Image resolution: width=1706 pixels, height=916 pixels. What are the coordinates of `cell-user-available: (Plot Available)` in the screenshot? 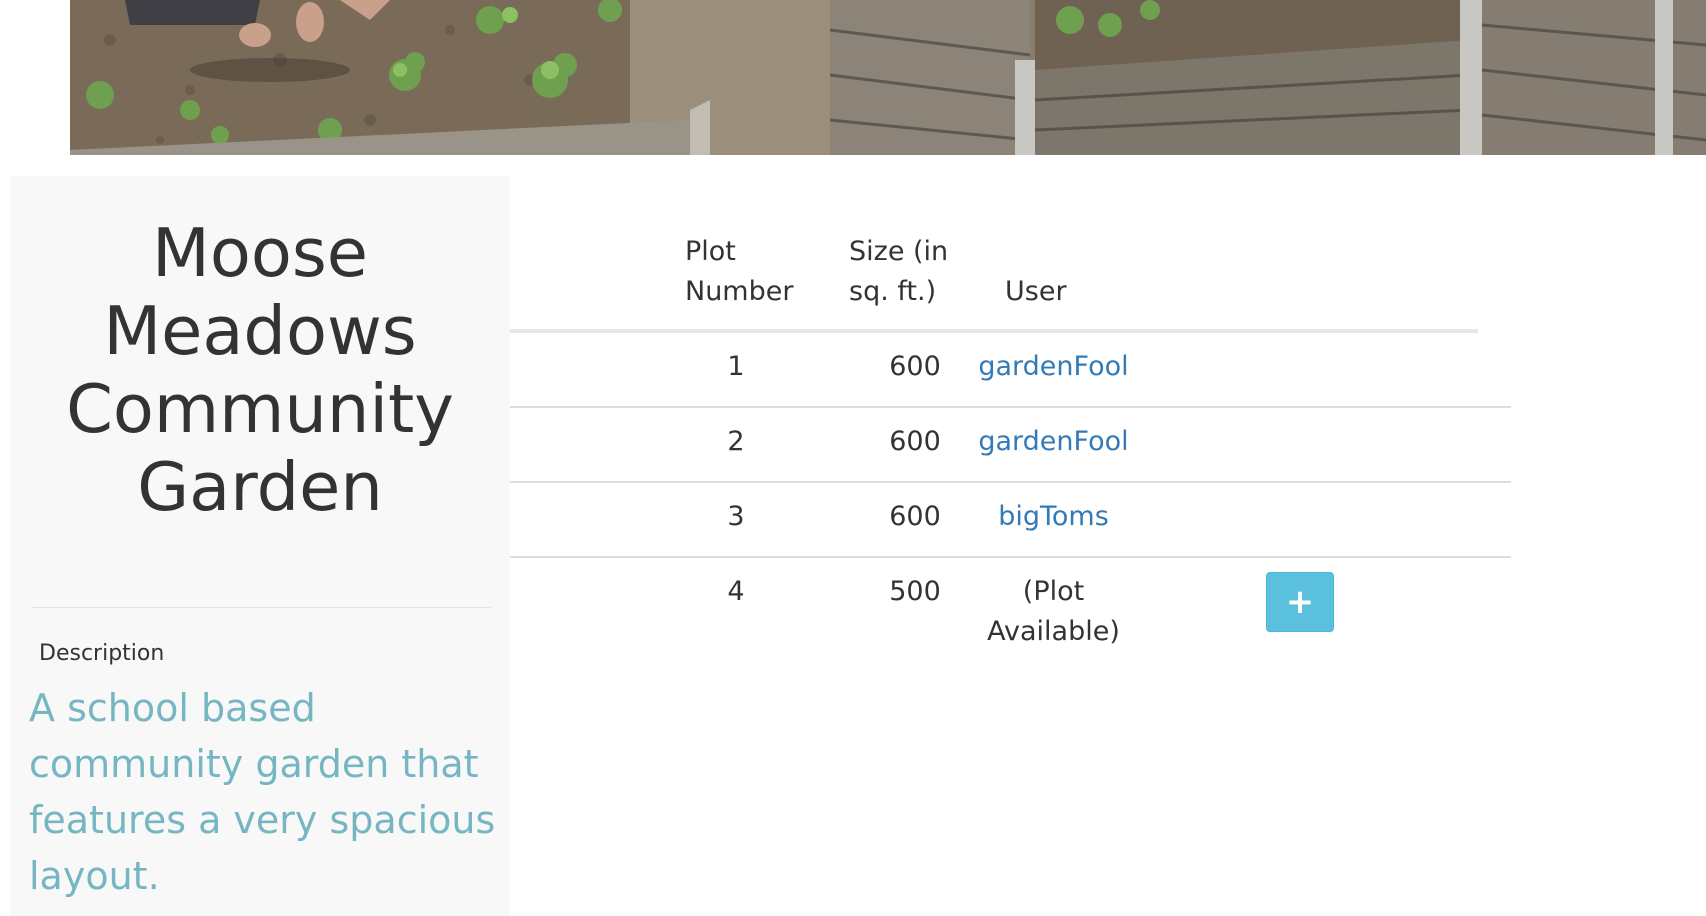 It's located at (1053, 611).